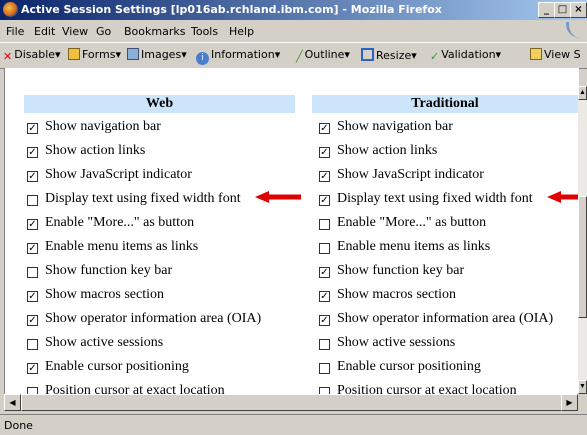  What do you see at coordinates (293, 424) in the screenshot?
I see `status-bar: Done` at bounding box center [293, 424].